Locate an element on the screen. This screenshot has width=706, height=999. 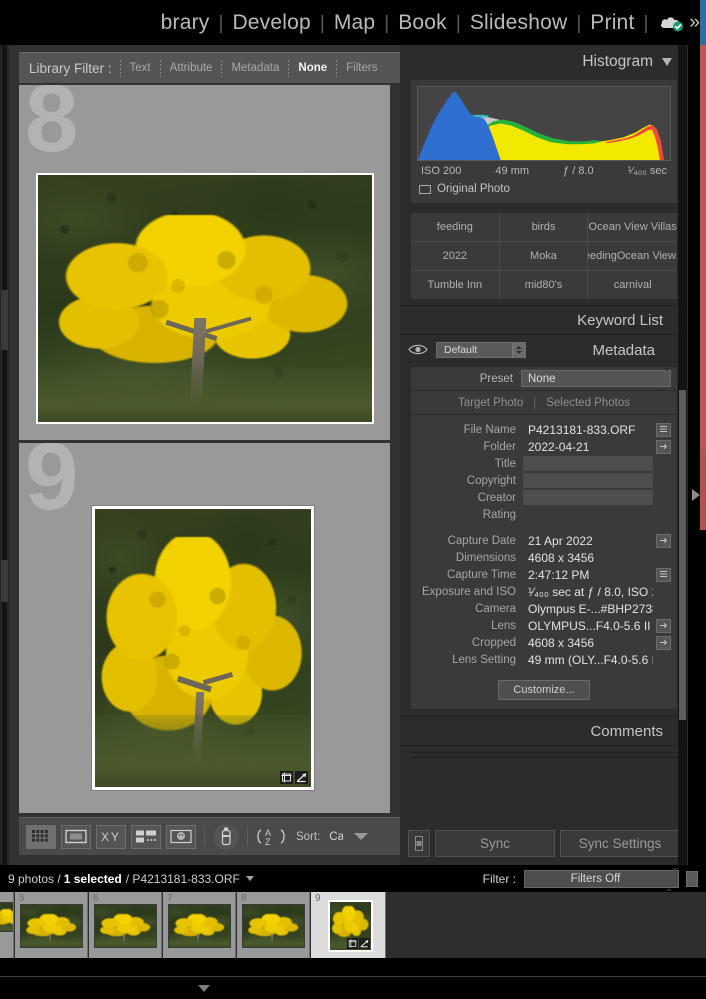
field-value: 2:47:12 PM is located at coordinates (588, 574).